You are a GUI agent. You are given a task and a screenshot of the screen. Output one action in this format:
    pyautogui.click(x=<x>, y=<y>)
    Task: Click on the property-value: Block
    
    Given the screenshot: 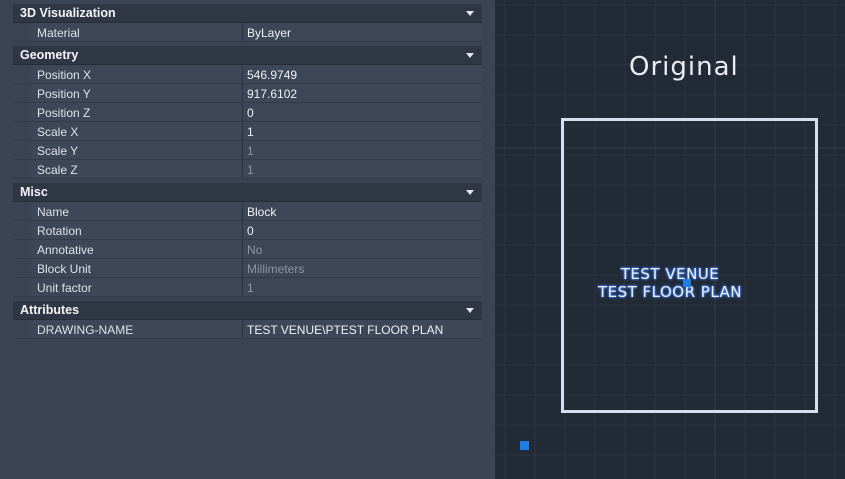 What is the action you would take?
    pyautogui.click(x=261, y=212)
    